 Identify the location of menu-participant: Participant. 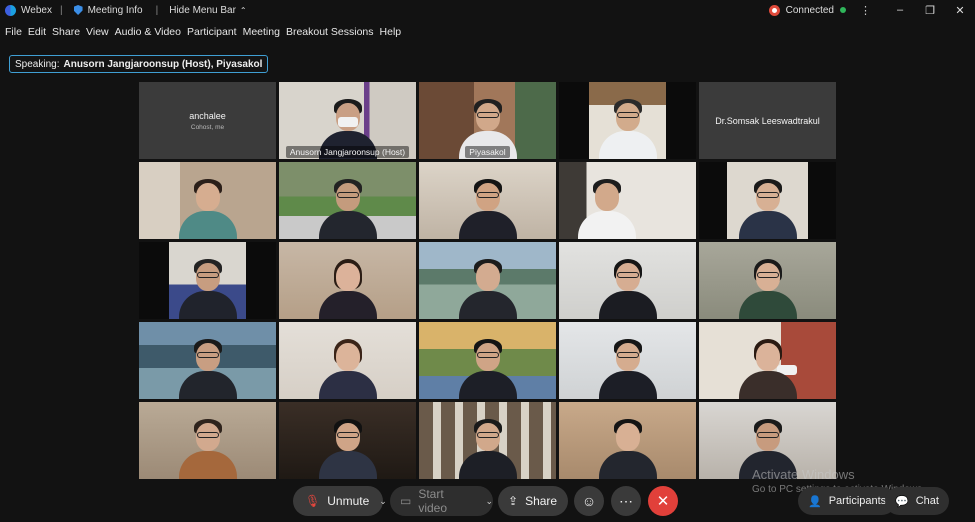
(212, 32).